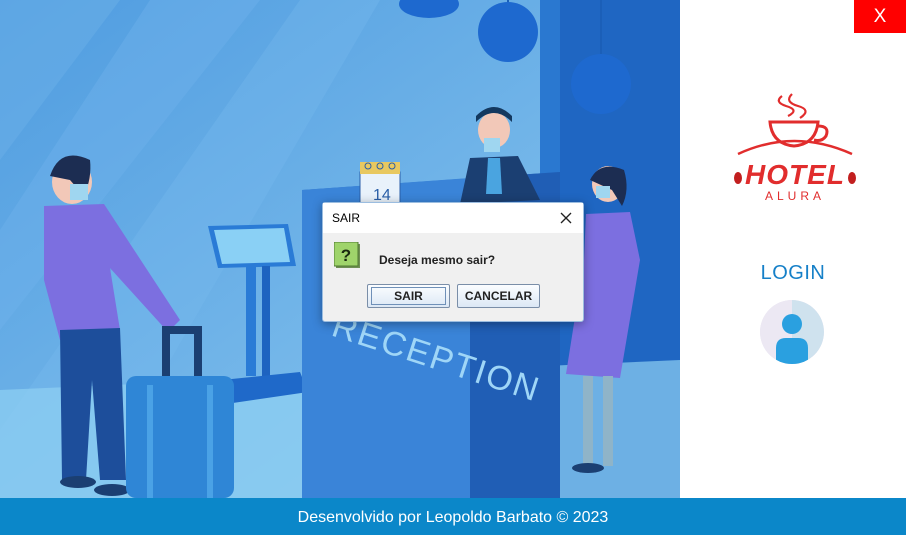  Describe the element at coordinates (795, 196) in the screenshot. I see `logo-word-alura: ALURA` at that location.